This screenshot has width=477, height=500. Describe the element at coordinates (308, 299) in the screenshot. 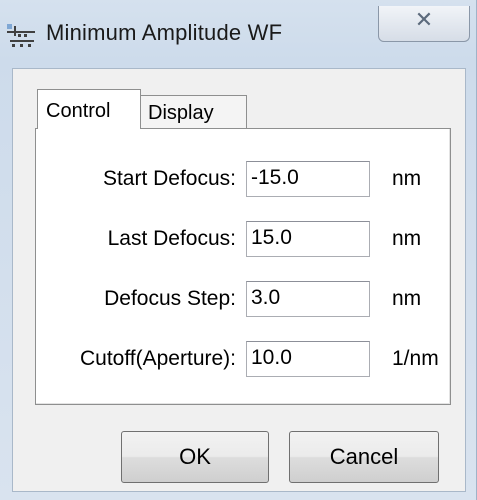

I see `defocus-step-field: 3.0` at that location.